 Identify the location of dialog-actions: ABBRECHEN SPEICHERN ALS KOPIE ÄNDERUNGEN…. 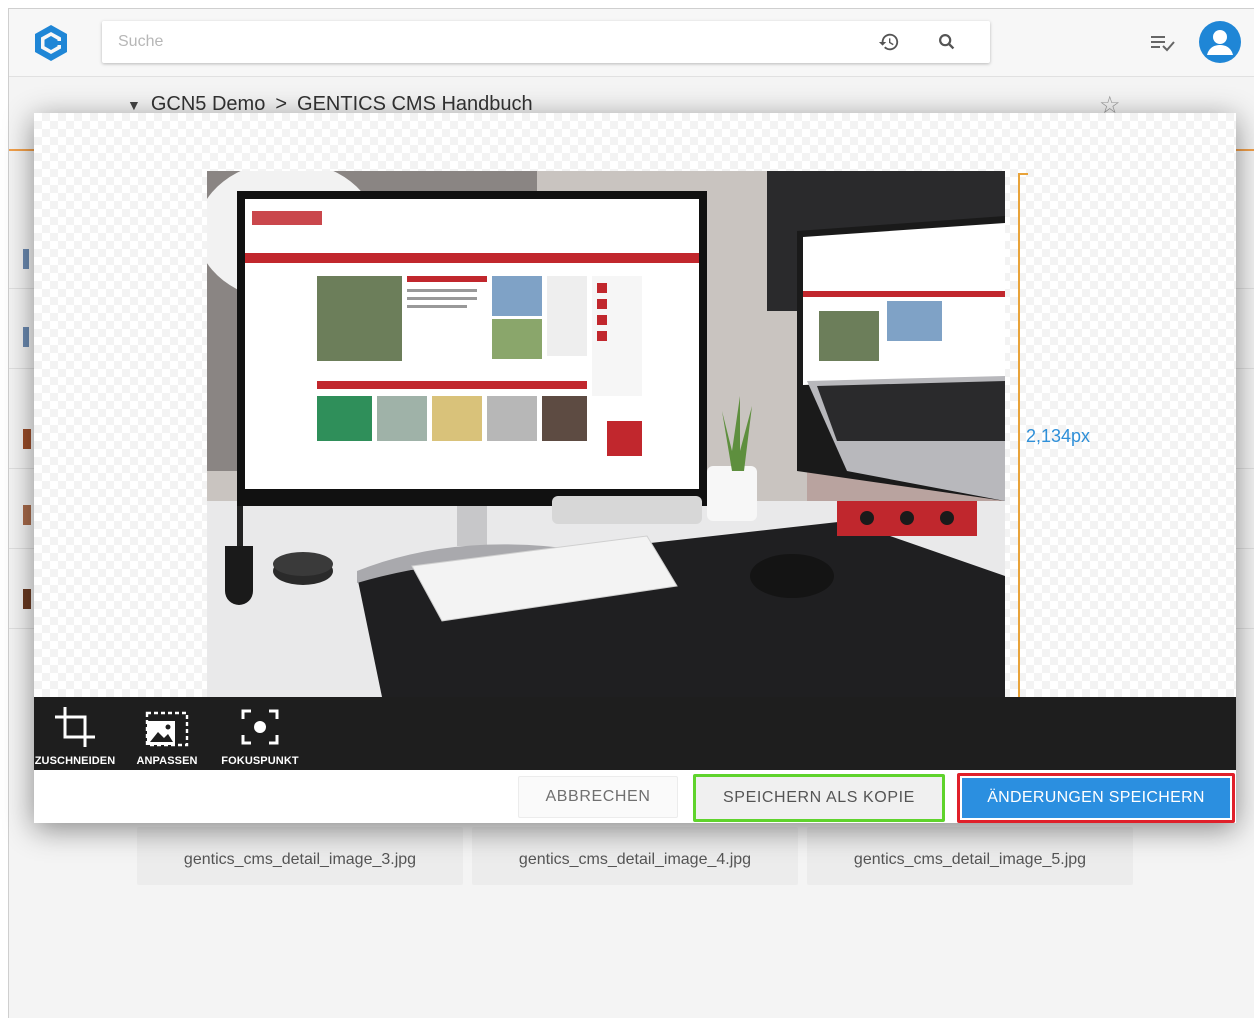
(635, 796).